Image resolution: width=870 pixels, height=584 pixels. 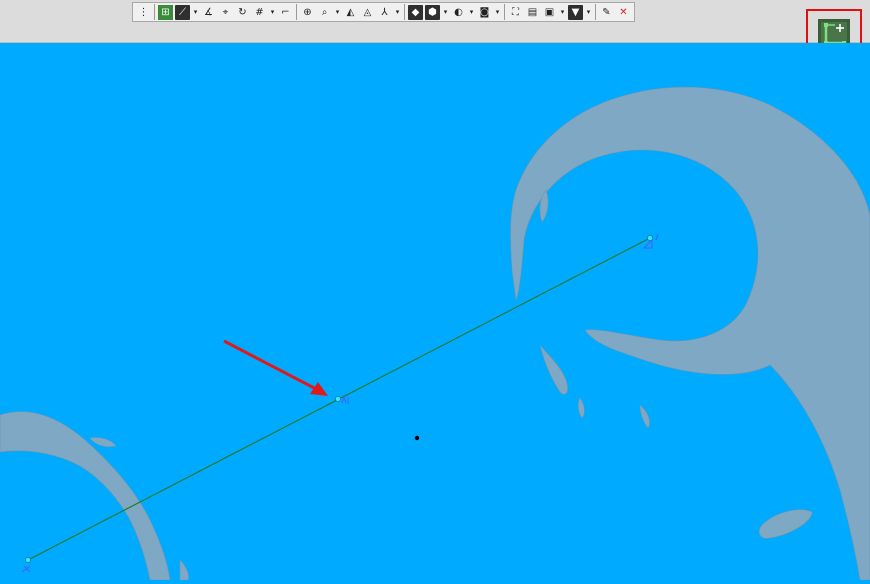 I want to click on zoom-fit-icon: ⌕, so click(x=324, y=12).